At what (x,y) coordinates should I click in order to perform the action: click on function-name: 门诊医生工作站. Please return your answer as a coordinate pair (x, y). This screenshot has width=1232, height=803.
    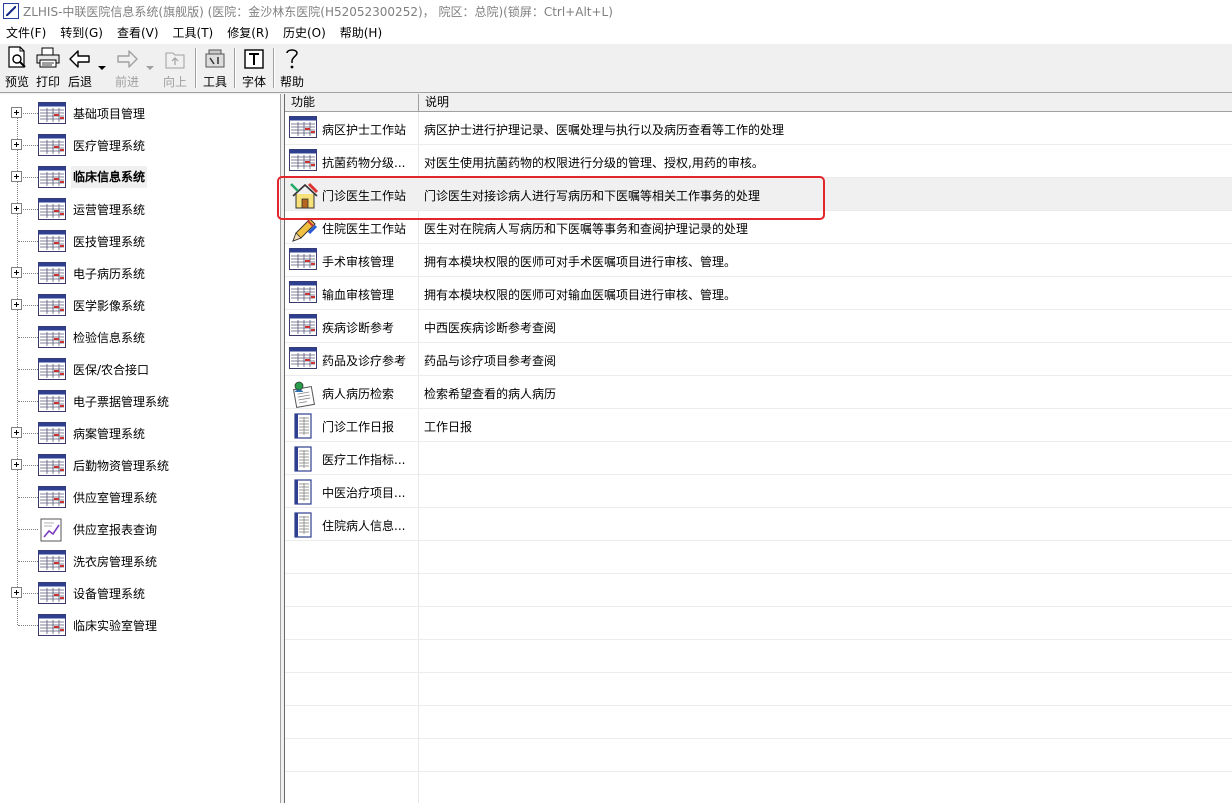
    Looking at the image, I should click on (364, 196).